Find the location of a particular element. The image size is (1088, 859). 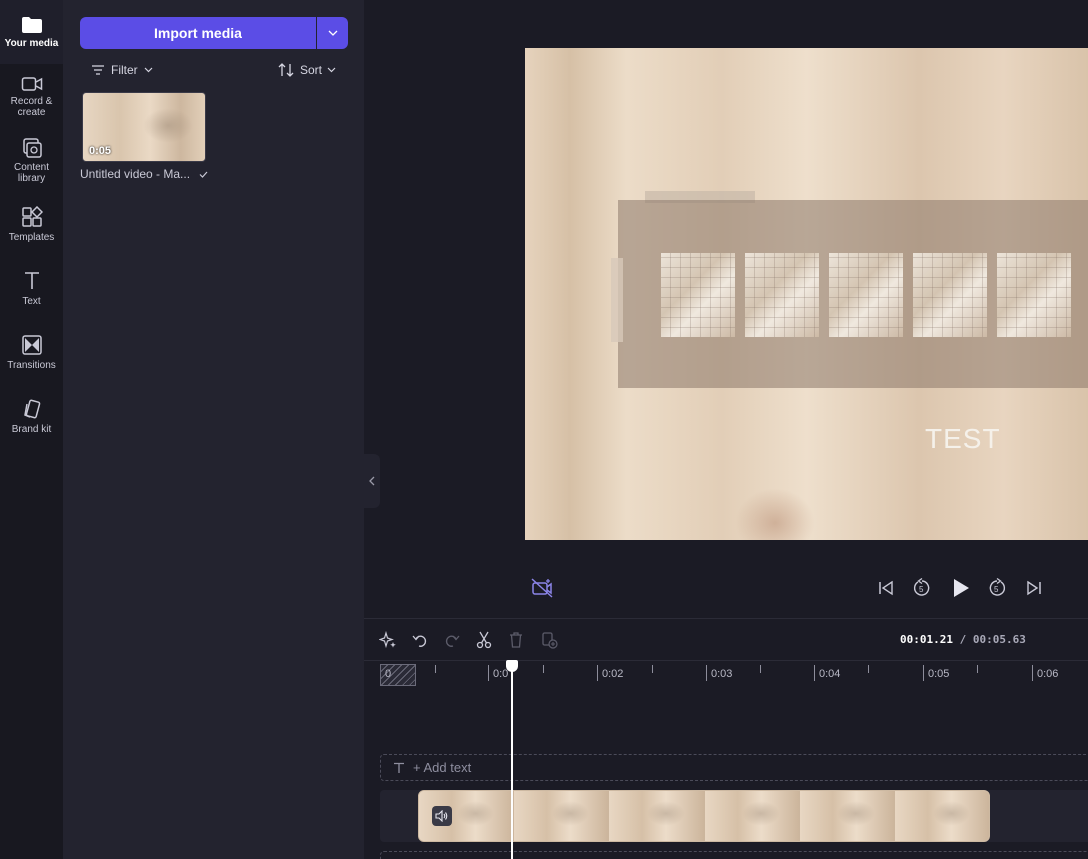

ruler-label: 0:04 is located at coordinates (830, 674).